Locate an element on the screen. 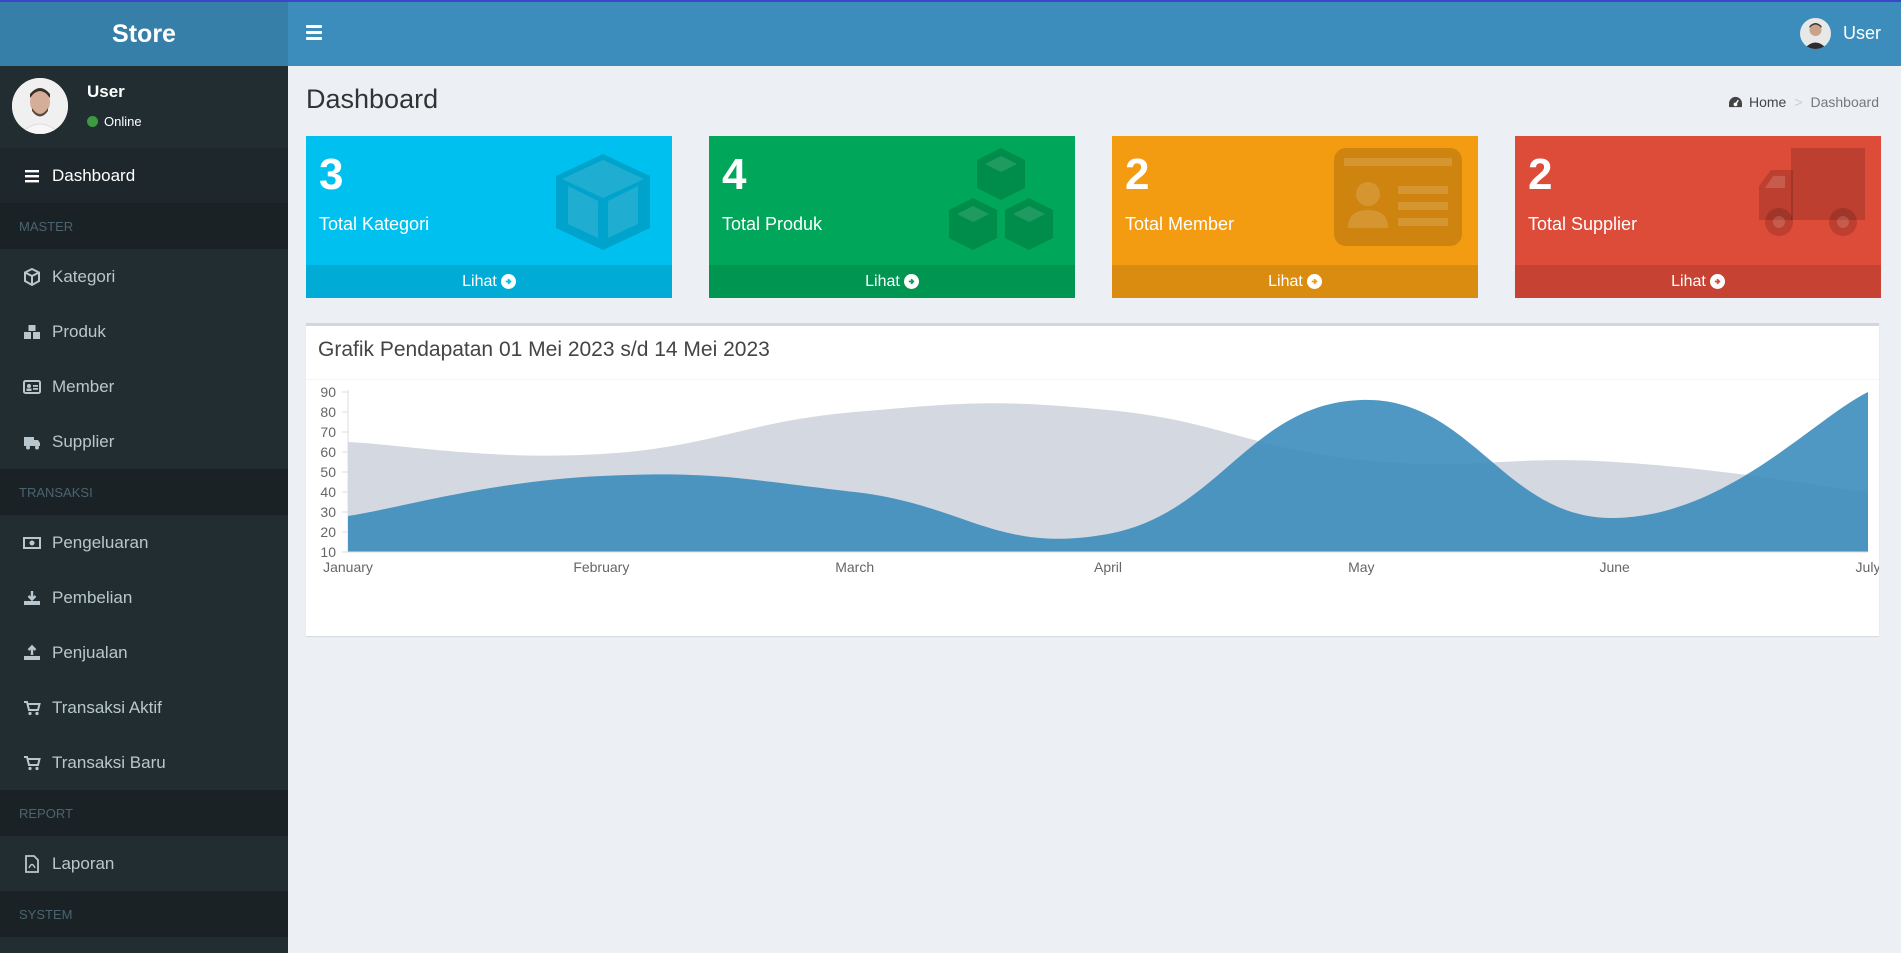 This screenshot has width=1901, height=953. app-logo: Store is located at coordinates (144, 34).